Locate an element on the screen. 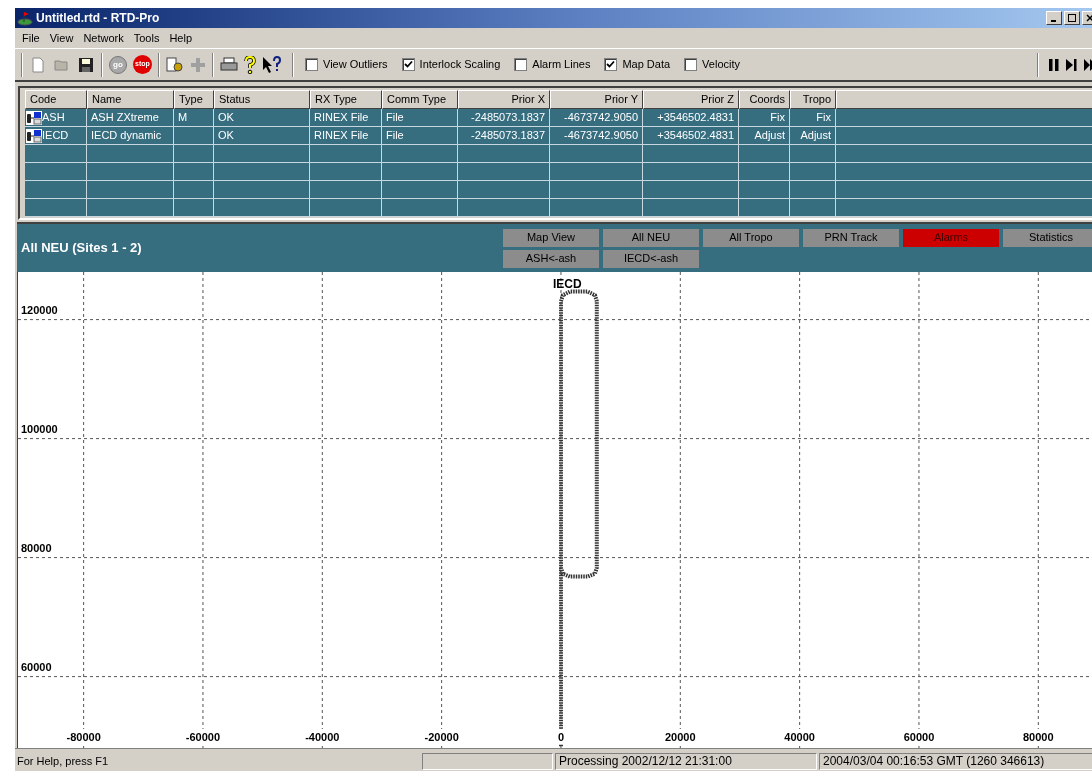 This screenshot has width=1092, height=771. option-label: Alarm Lines is located at coordinates (561, 65).